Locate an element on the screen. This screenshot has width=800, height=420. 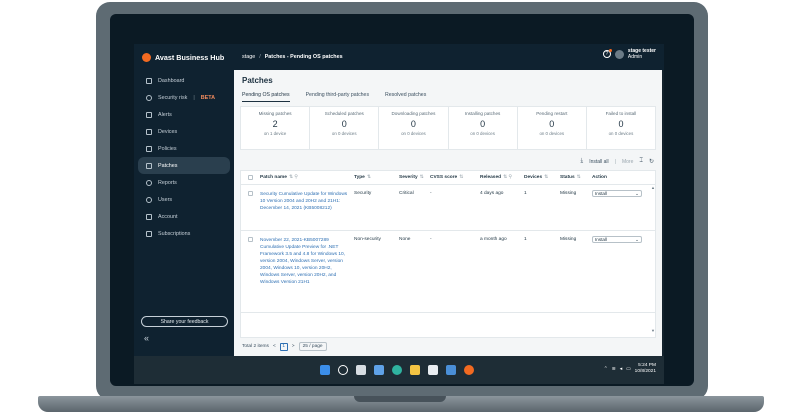
tab-pending-third-party-patches: Pending third-party patches is located at coordinates (337, 97).